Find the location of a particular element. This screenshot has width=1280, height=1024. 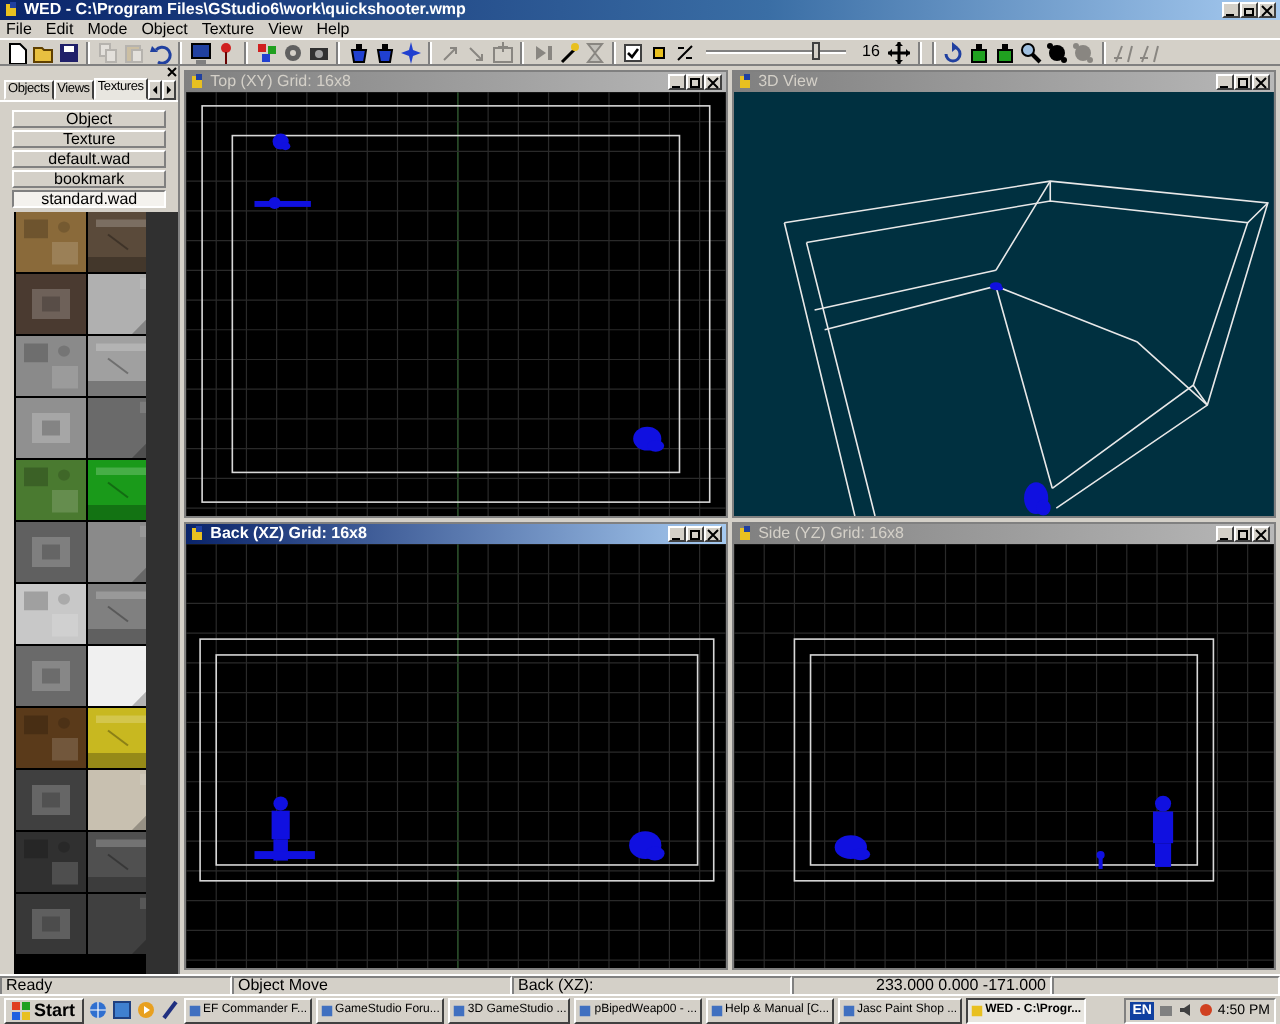

grid-size-value: 16 is located at coordinates (871, 52).